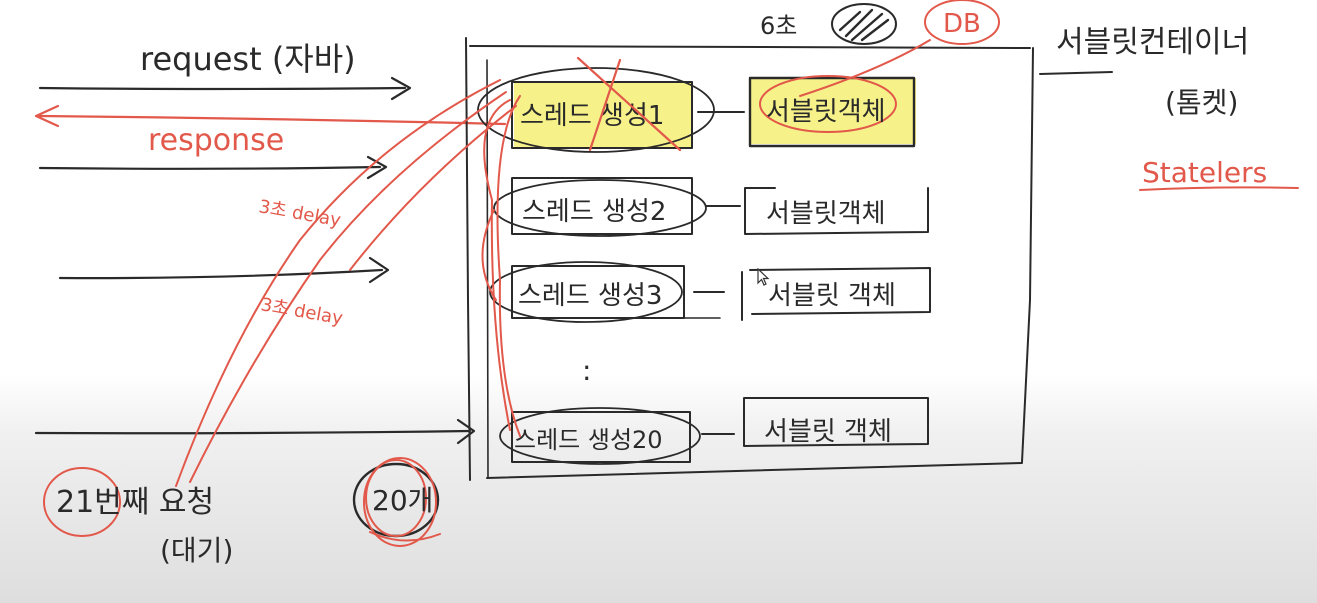 The width and height of the screenshot is (1317, 603). I want to click on container-name-label: 서블릿컨테이너, so click(1152, 42).